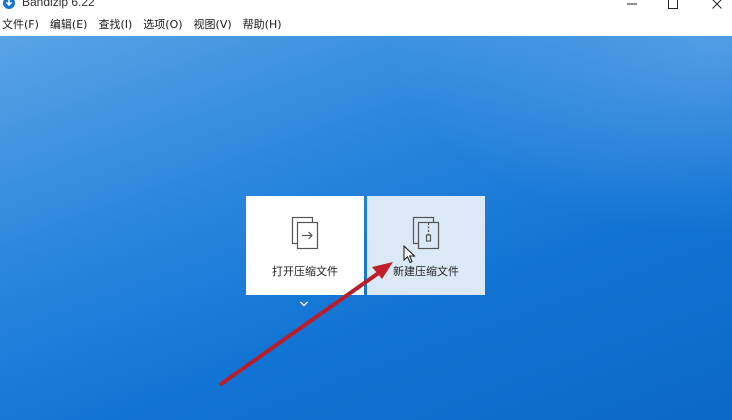  What do you see at coordinates (366, 25) in the screenshot?
I see `menu-bar: 文件(F) 编辑(E) 查找(I) 选项(O) 视图(V) 帮助(H)` at bounding box center [366, 25].